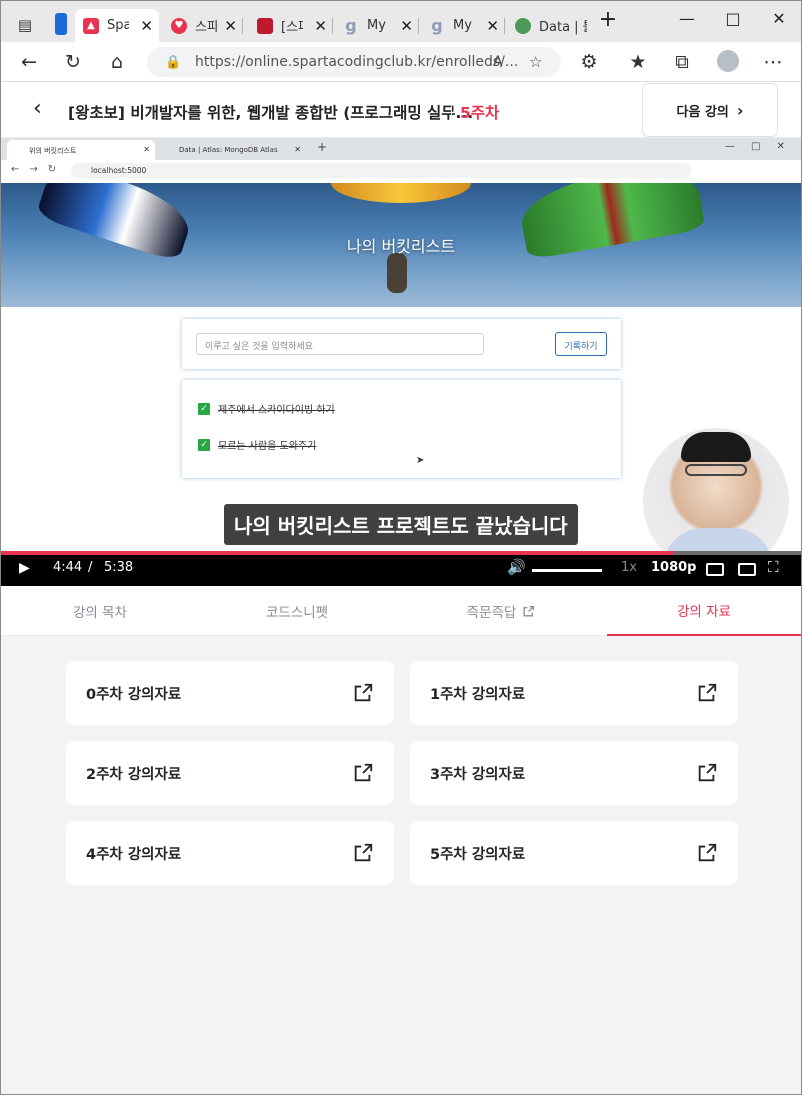  What do you see at coordinates (716, 470) in the screenshot?
I see `presenter-glasses` at bounding box center [716, 470].